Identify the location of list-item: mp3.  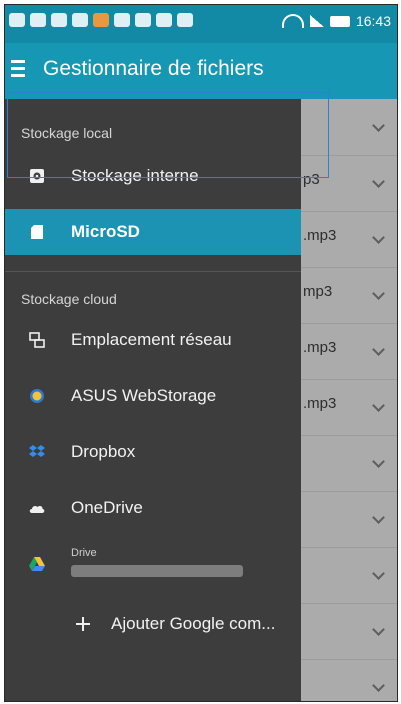
(349, 295).